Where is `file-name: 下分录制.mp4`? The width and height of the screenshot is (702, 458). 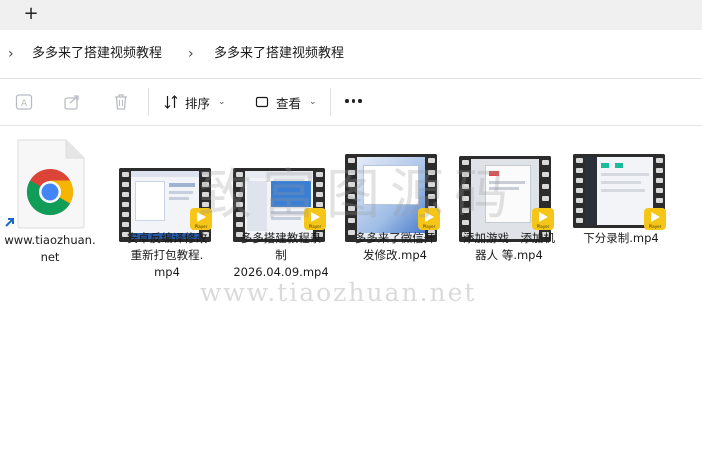
file-name: 下分录制.mp4 is located at coordinates (621, 238).